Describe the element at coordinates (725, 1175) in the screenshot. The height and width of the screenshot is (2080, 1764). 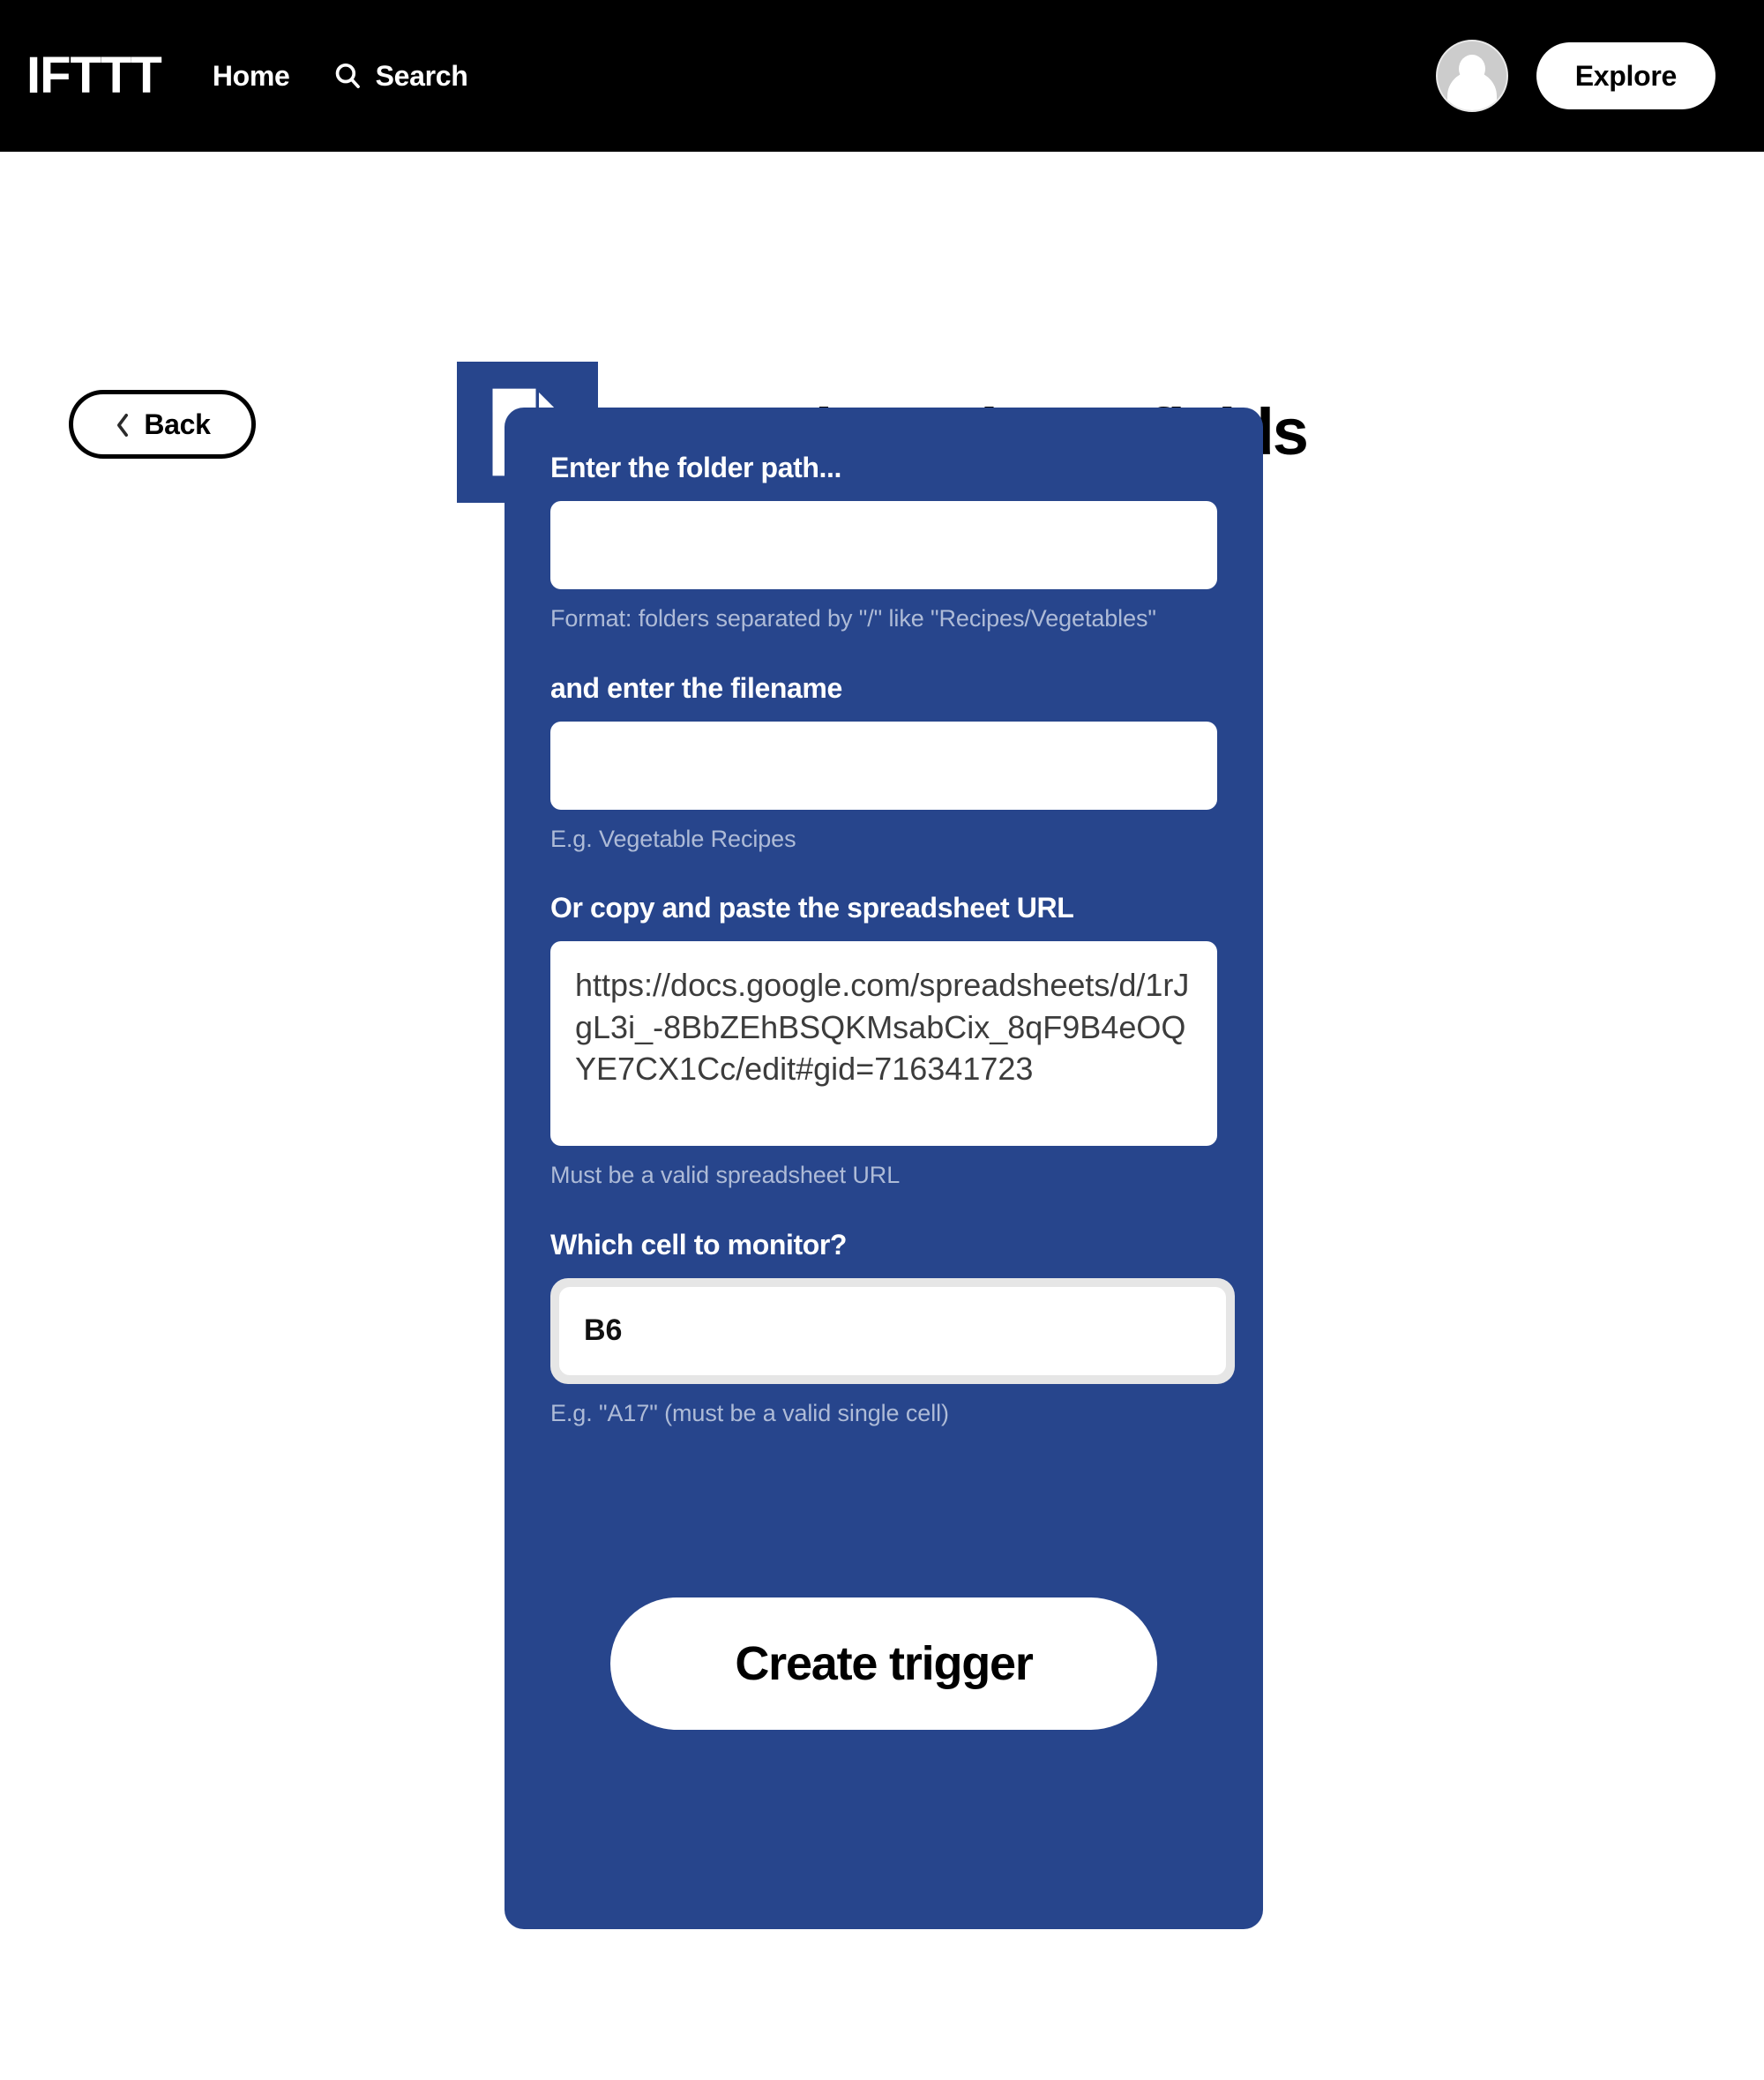
I see `field-spreadsheet-url-helper: Must be a valid spreadsheet URL` at that location.